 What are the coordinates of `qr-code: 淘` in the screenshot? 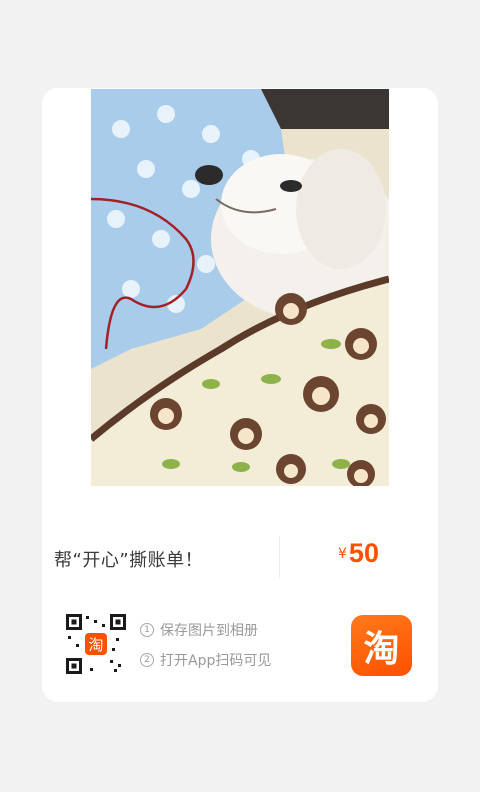 It's located at (96, 644).